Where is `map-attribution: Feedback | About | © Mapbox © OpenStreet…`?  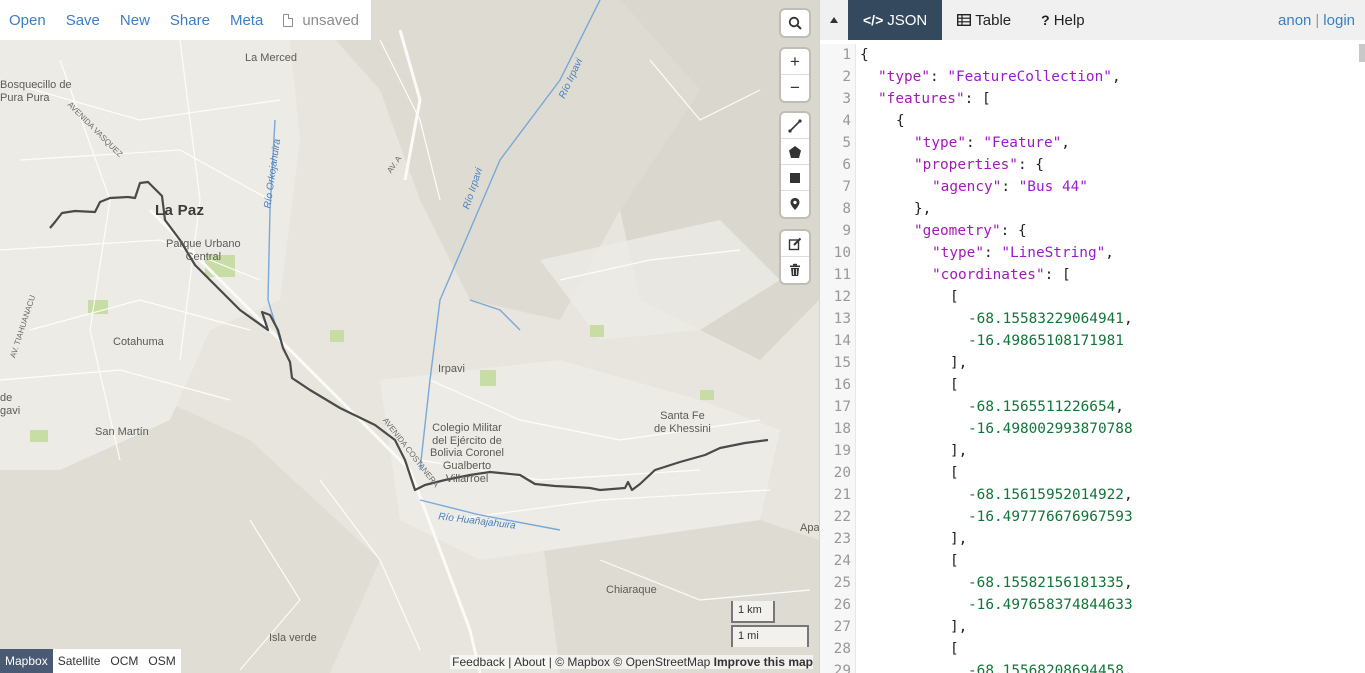 map-attribution: Feedback | About | © Mapbox © OpenStreet… is located at coordinates (631, 662).